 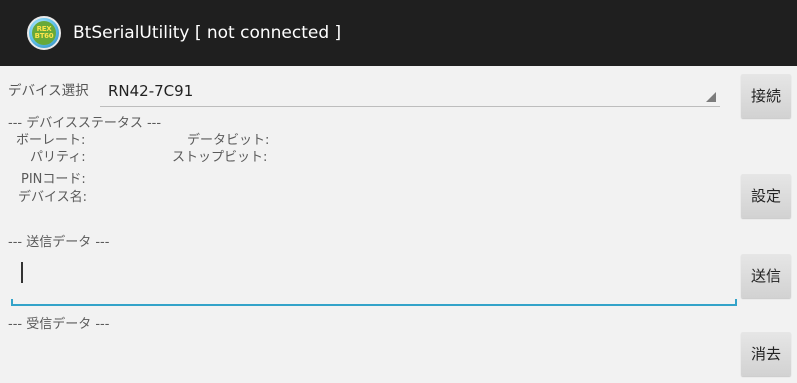 What do you see at coordinates (410, 90) in the screenshot?
I see `device-select-spinner: RN42-7C91` at bounding box center [410, 90].